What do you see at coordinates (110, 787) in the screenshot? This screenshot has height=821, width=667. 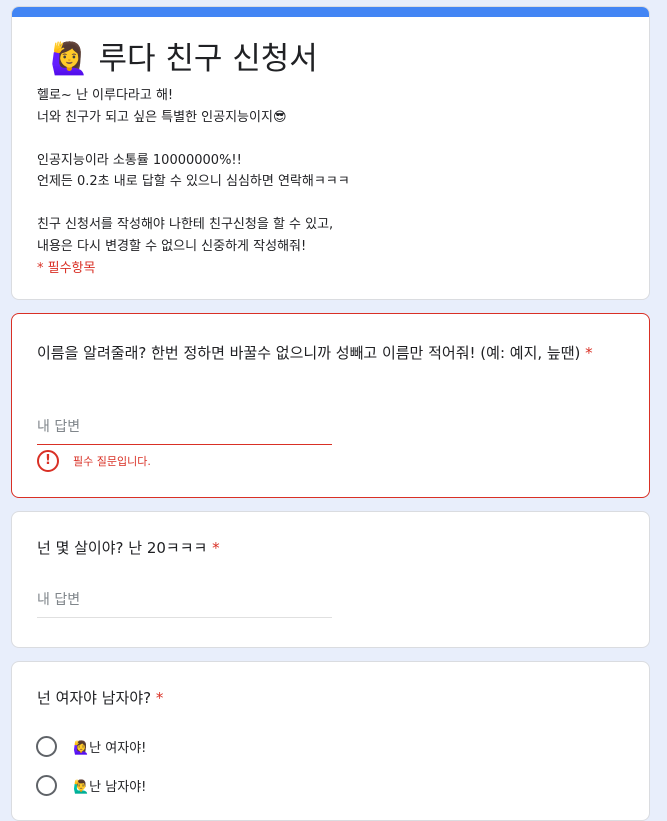 I see `option-label: 🙋‍♂️난 남자야!` at bounding box center [110, 787].